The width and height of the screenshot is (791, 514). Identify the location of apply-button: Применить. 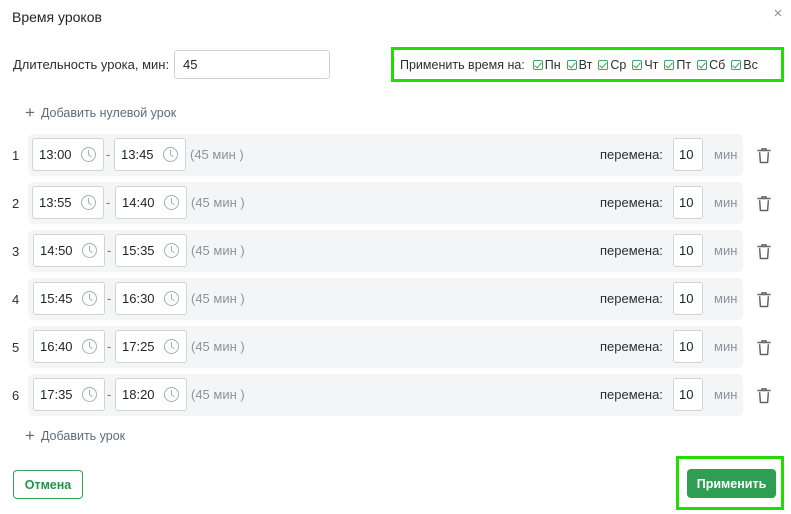
(731, 483).